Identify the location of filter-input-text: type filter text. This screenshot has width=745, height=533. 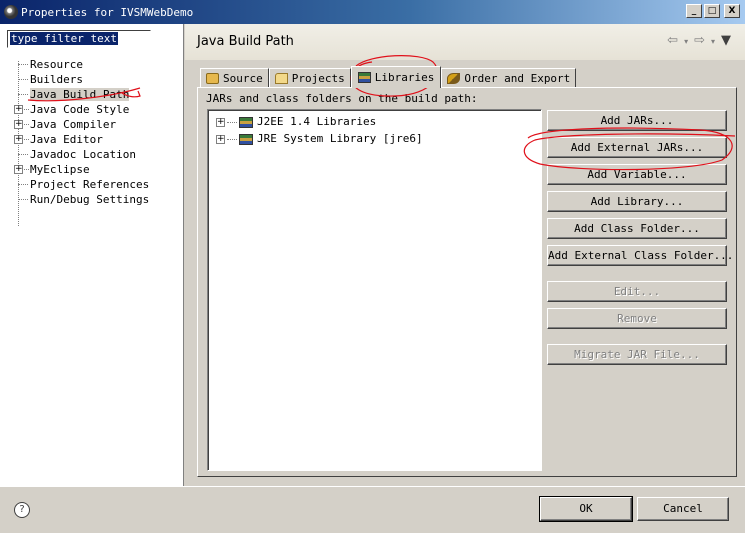
(64, 38).